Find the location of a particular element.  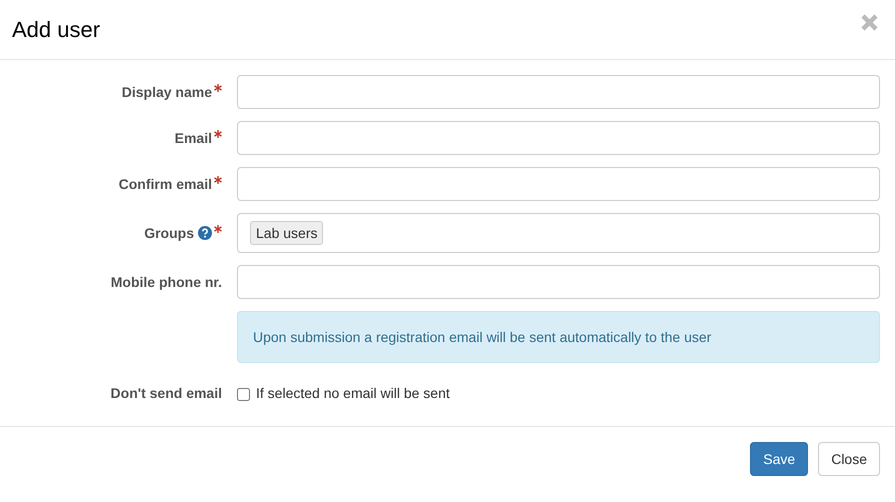

save-button: Save is located at coordinates (779, 459).